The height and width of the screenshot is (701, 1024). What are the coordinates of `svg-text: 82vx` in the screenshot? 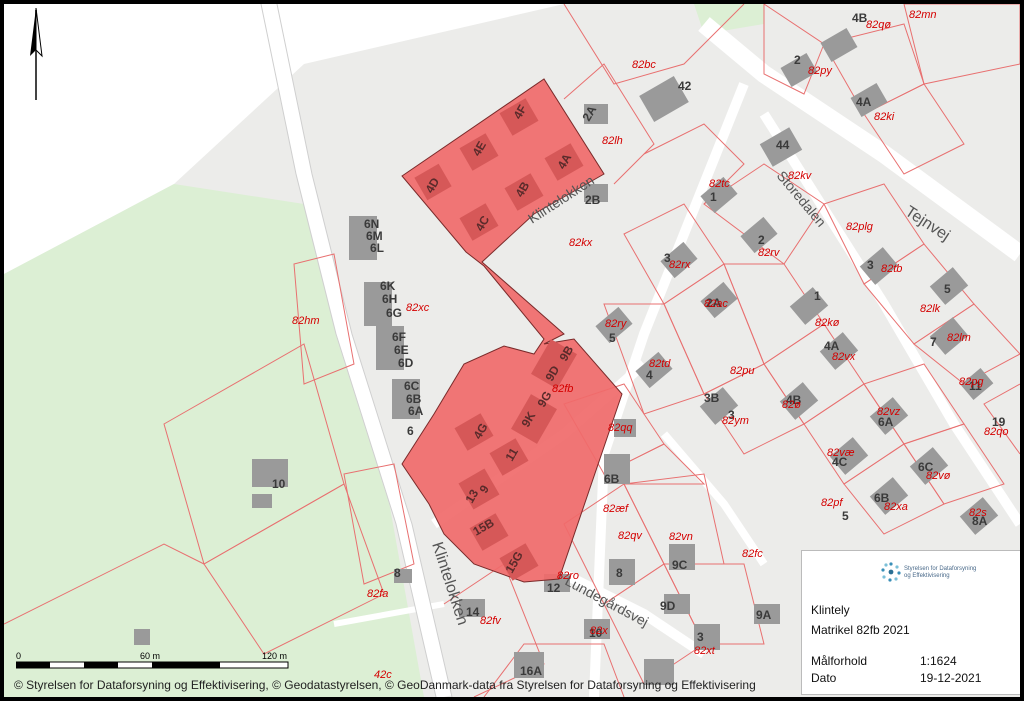 It's located at (844, 357).